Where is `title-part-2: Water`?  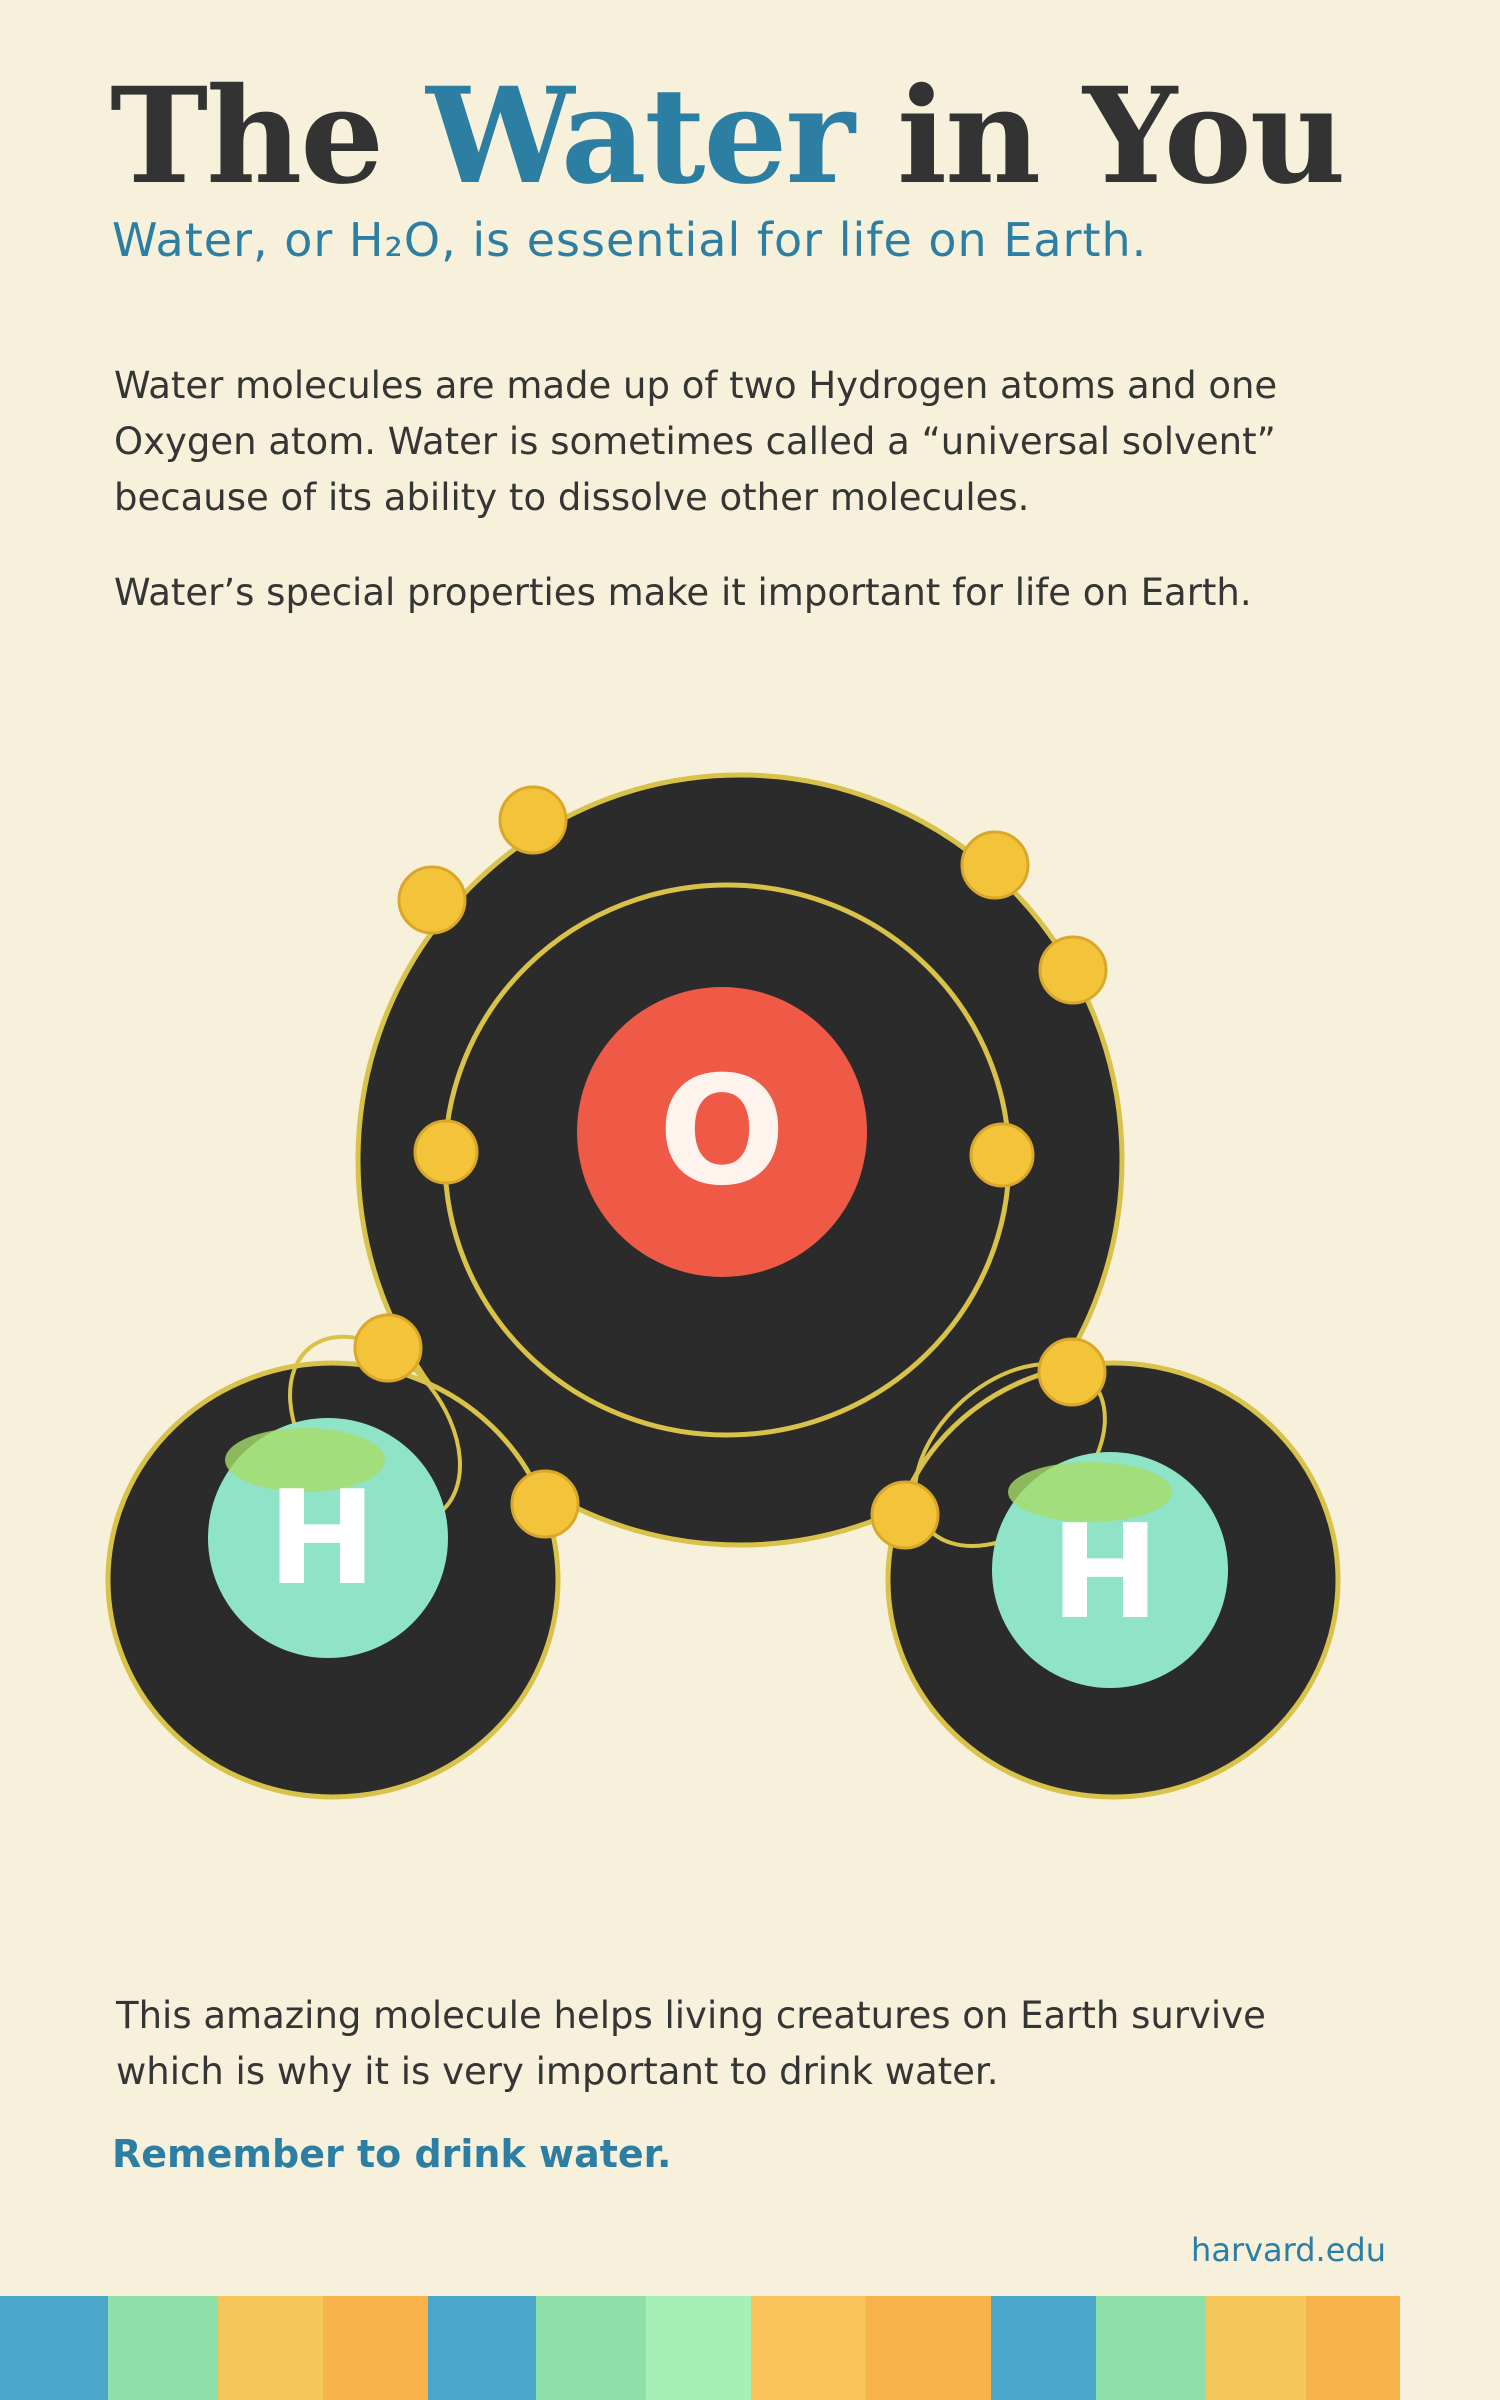 title-part-2: Water is located at coordinates (640, 136).